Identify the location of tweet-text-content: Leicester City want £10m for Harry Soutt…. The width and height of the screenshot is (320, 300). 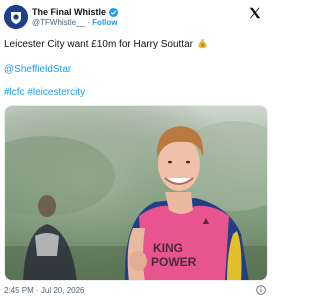
(98, 44).